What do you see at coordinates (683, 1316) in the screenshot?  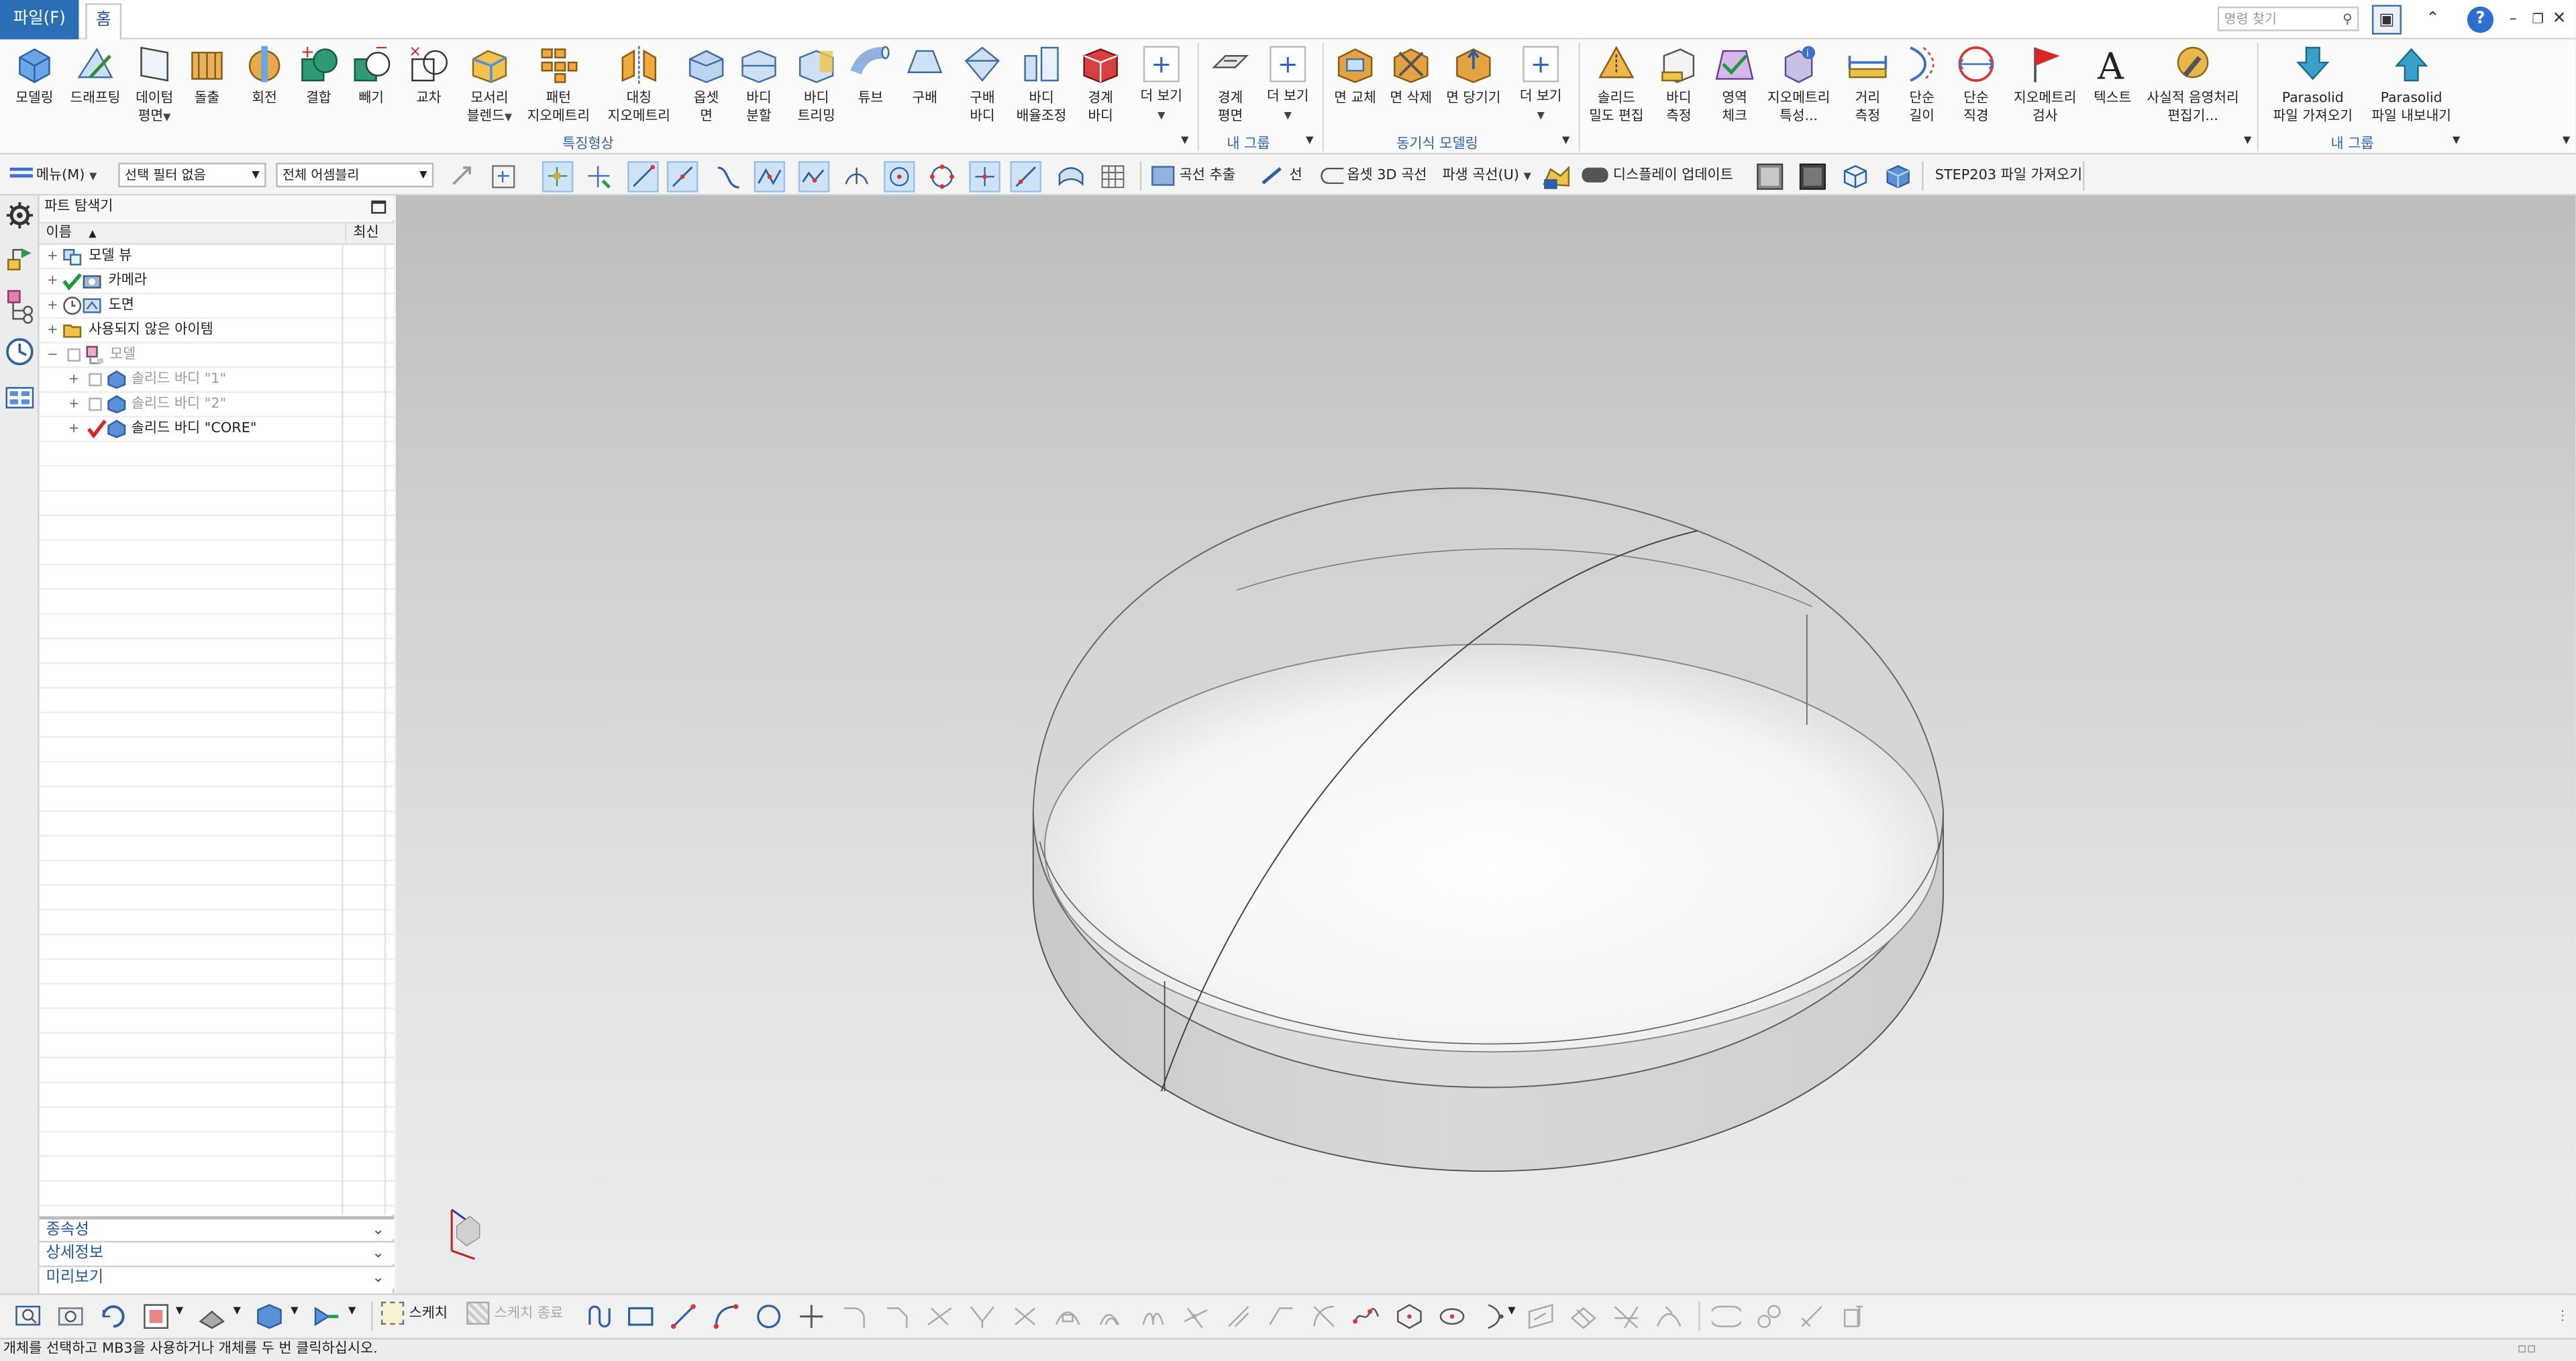 I see `line-icon` at bounding box center [683, 1316].